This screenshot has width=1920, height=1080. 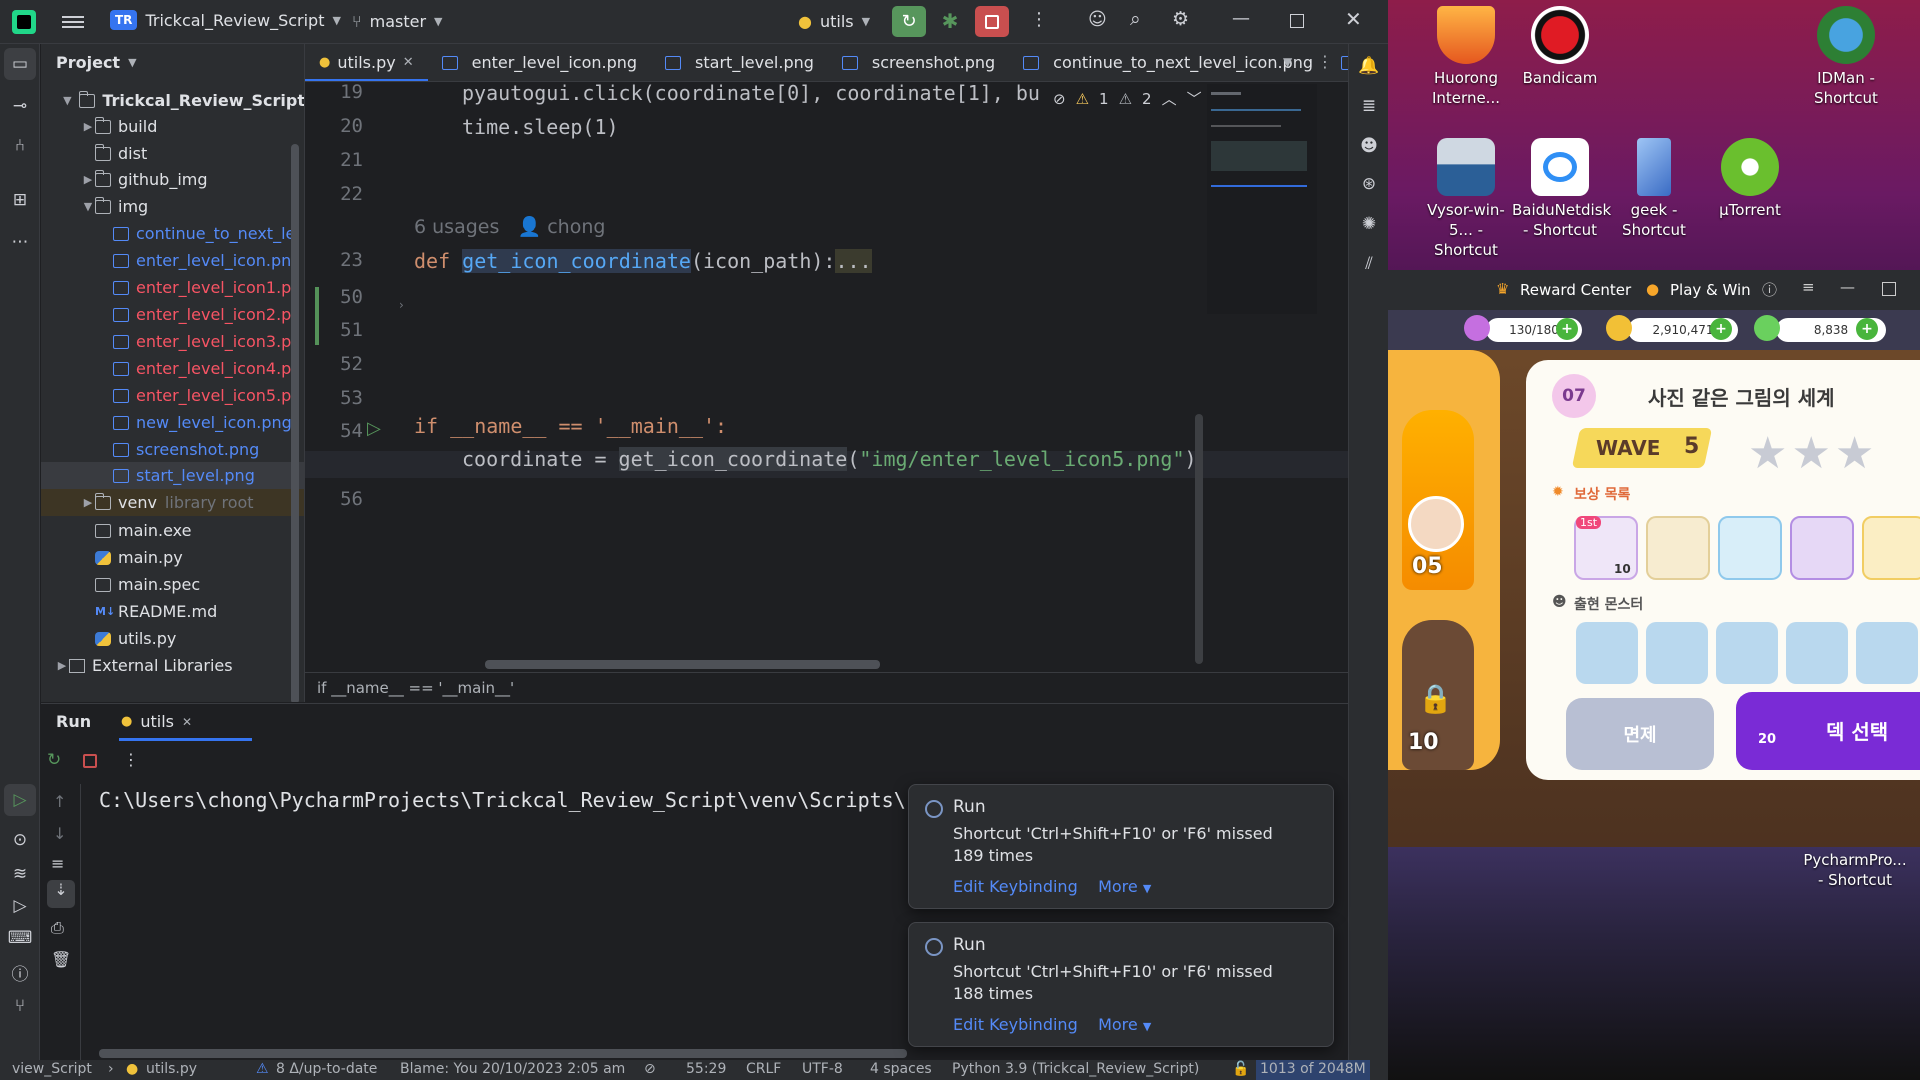 I want to click on reward-center-link: Reward Center, so click(x=1575, y=290).